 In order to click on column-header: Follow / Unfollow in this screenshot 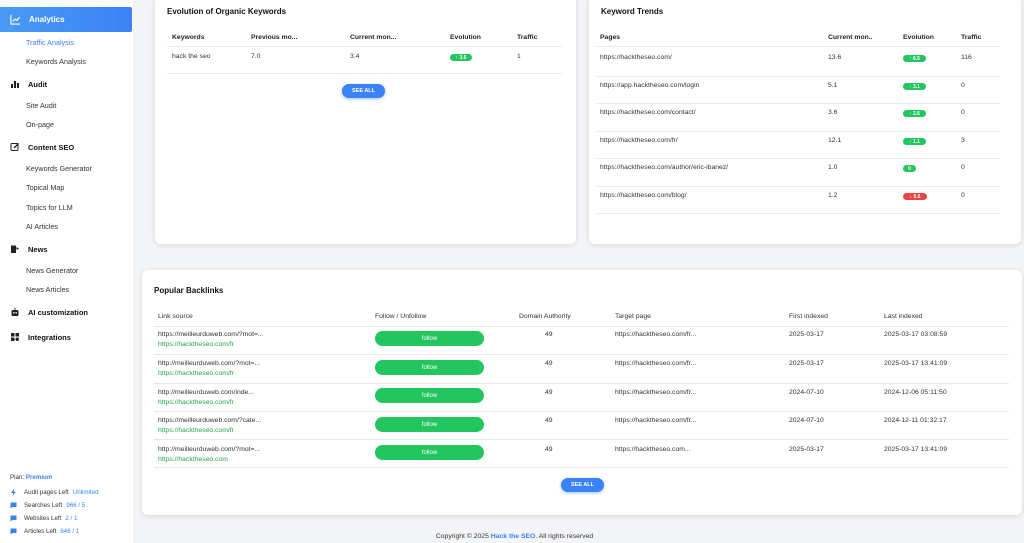, I will do `click(400, 316)`.